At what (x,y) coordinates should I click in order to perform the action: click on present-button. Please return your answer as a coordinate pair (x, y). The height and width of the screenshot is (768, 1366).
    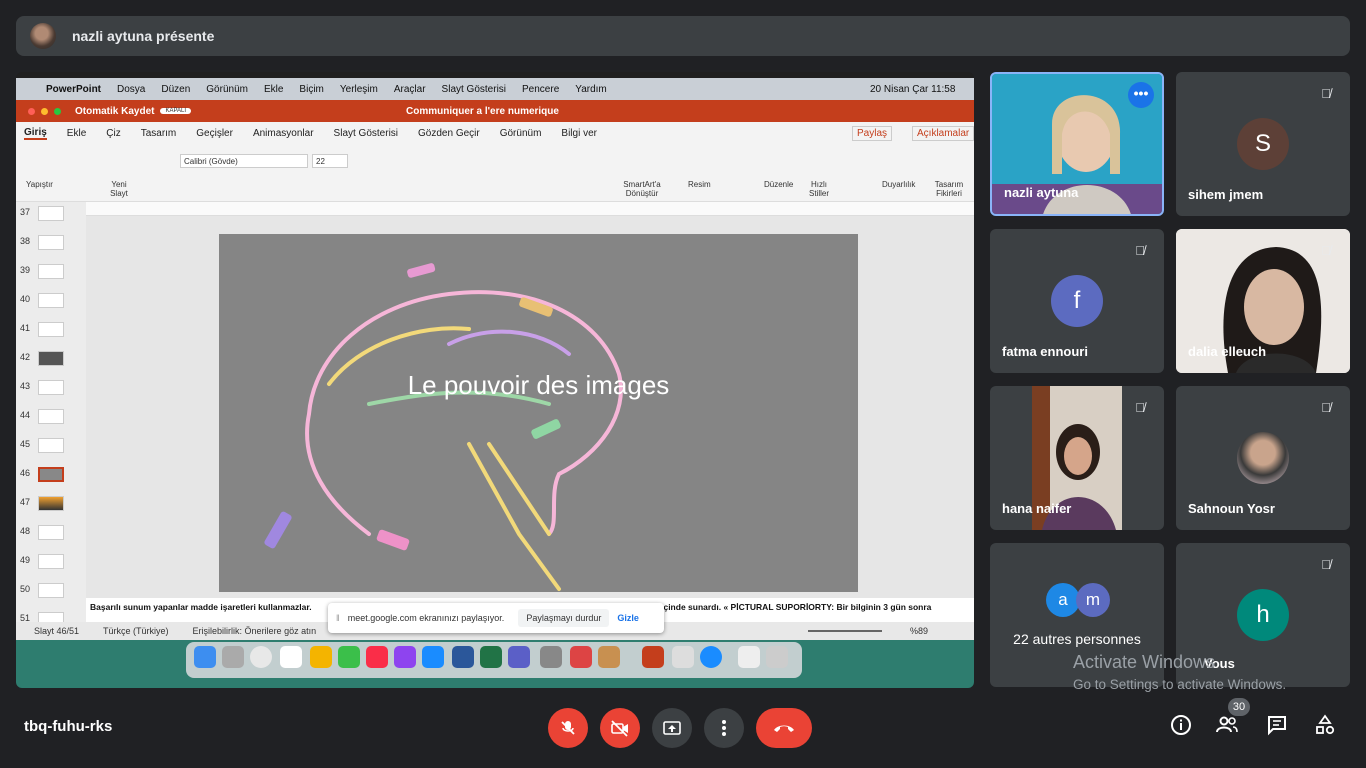
    Looking at the image, I should click on (672, 728).